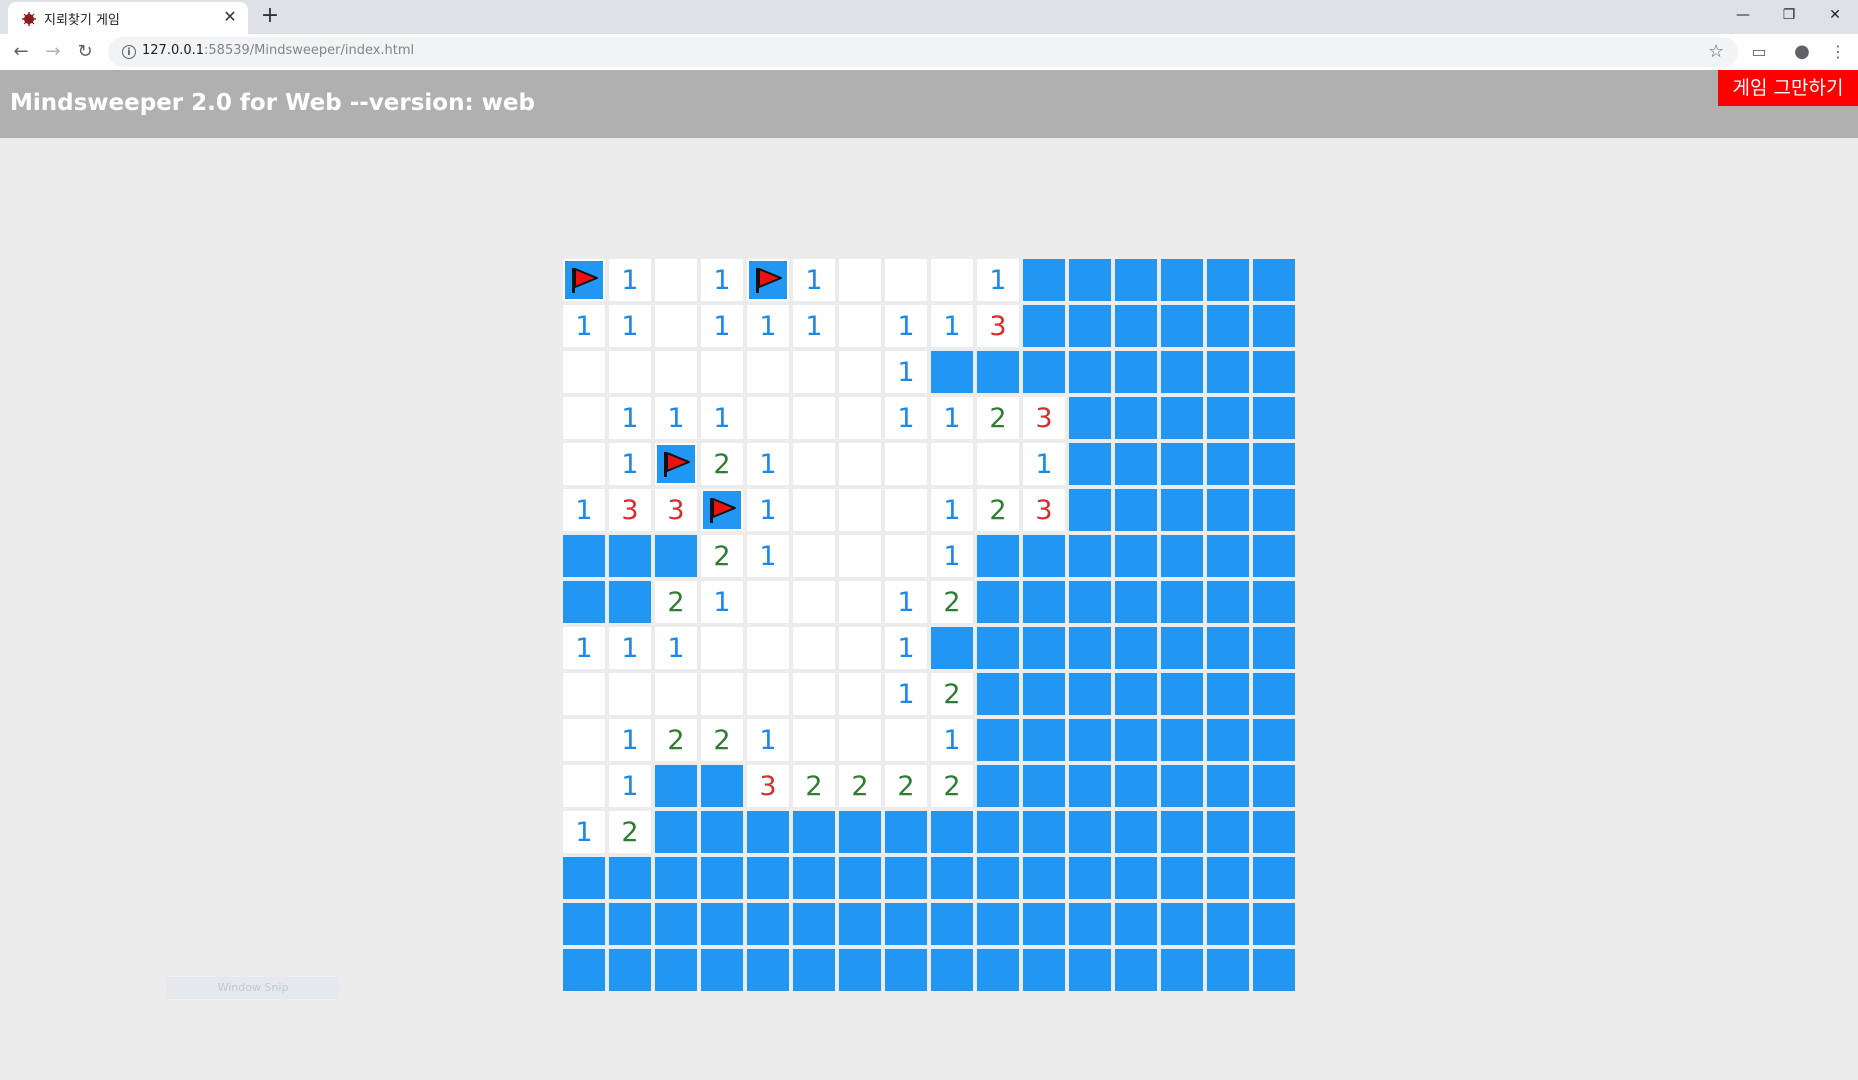  What do you see at coordinates (1838, 52) in the screenshot?
I see `menu-dots-icon: ⋮` at bounding box center [1838, 52].